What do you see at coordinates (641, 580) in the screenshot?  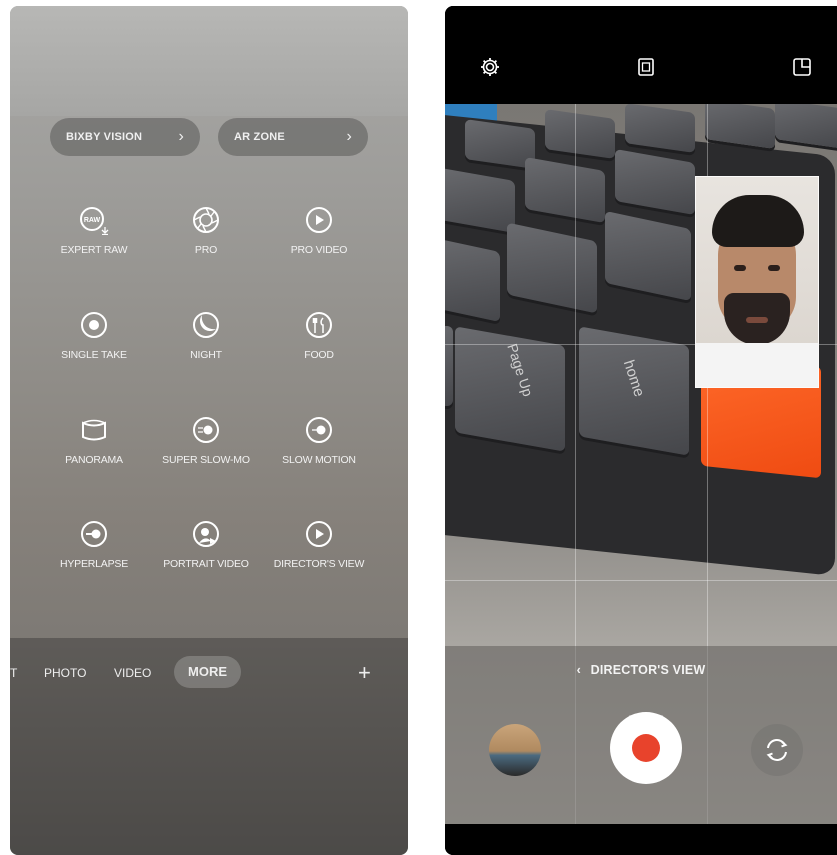 I see `grid-line` at bounding box center [641, 580].